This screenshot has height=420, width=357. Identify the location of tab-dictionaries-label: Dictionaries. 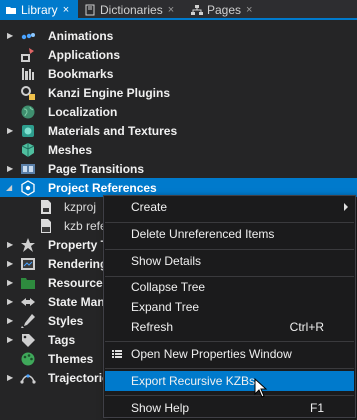
(131, 10).